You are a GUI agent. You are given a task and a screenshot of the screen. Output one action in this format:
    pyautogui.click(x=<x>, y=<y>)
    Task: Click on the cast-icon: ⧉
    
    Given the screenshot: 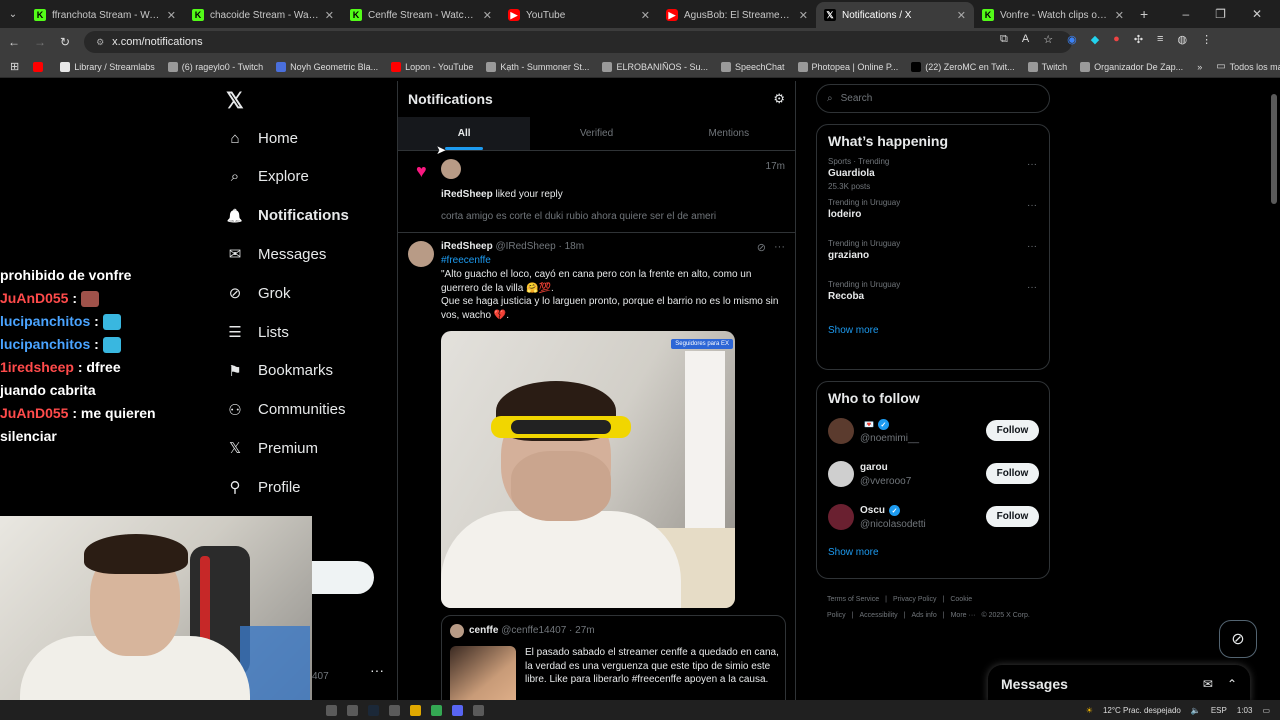 What is the action you would take?
    pyautogui.click(x=1004, y=39)
    